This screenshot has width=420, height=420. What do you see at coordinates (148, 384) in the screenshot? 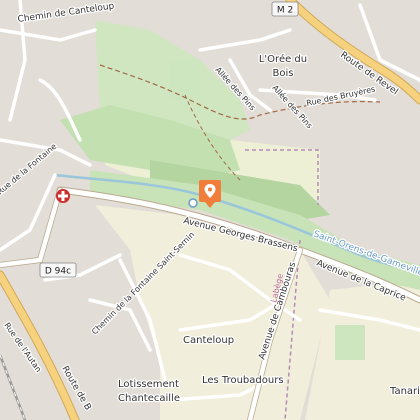
I see `place-label: Lotissement` at bounding box center [148, 384].